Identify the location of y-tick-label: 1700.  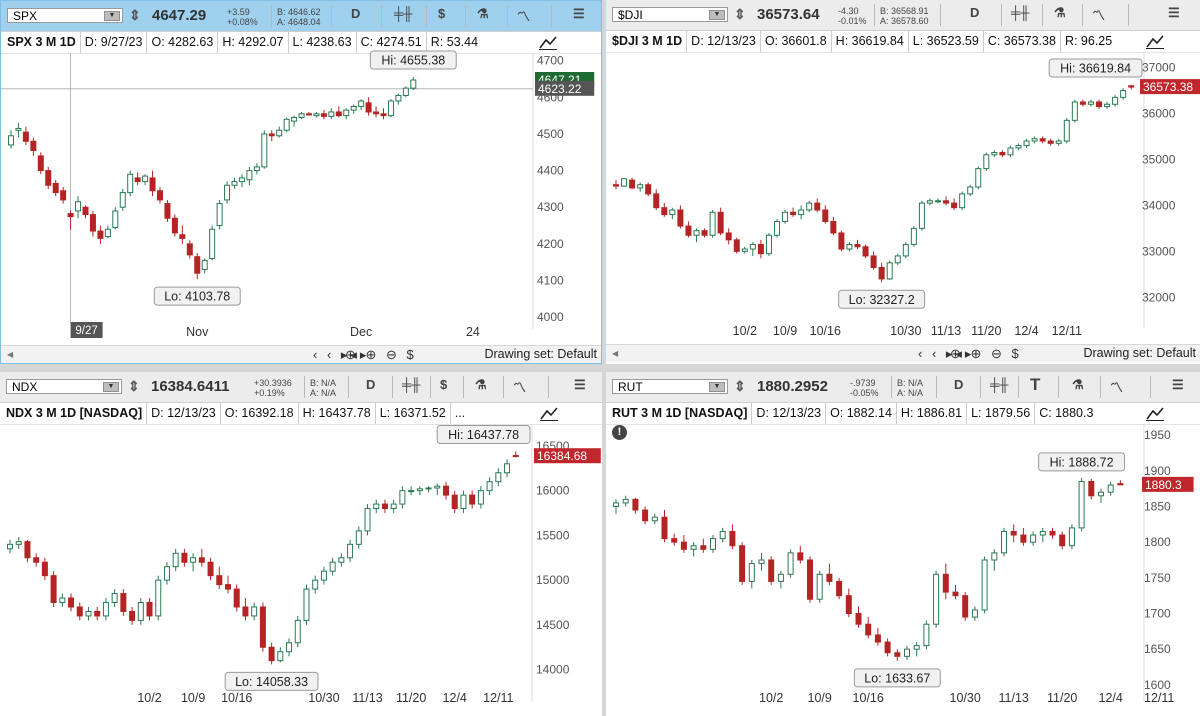
(1157, 614).